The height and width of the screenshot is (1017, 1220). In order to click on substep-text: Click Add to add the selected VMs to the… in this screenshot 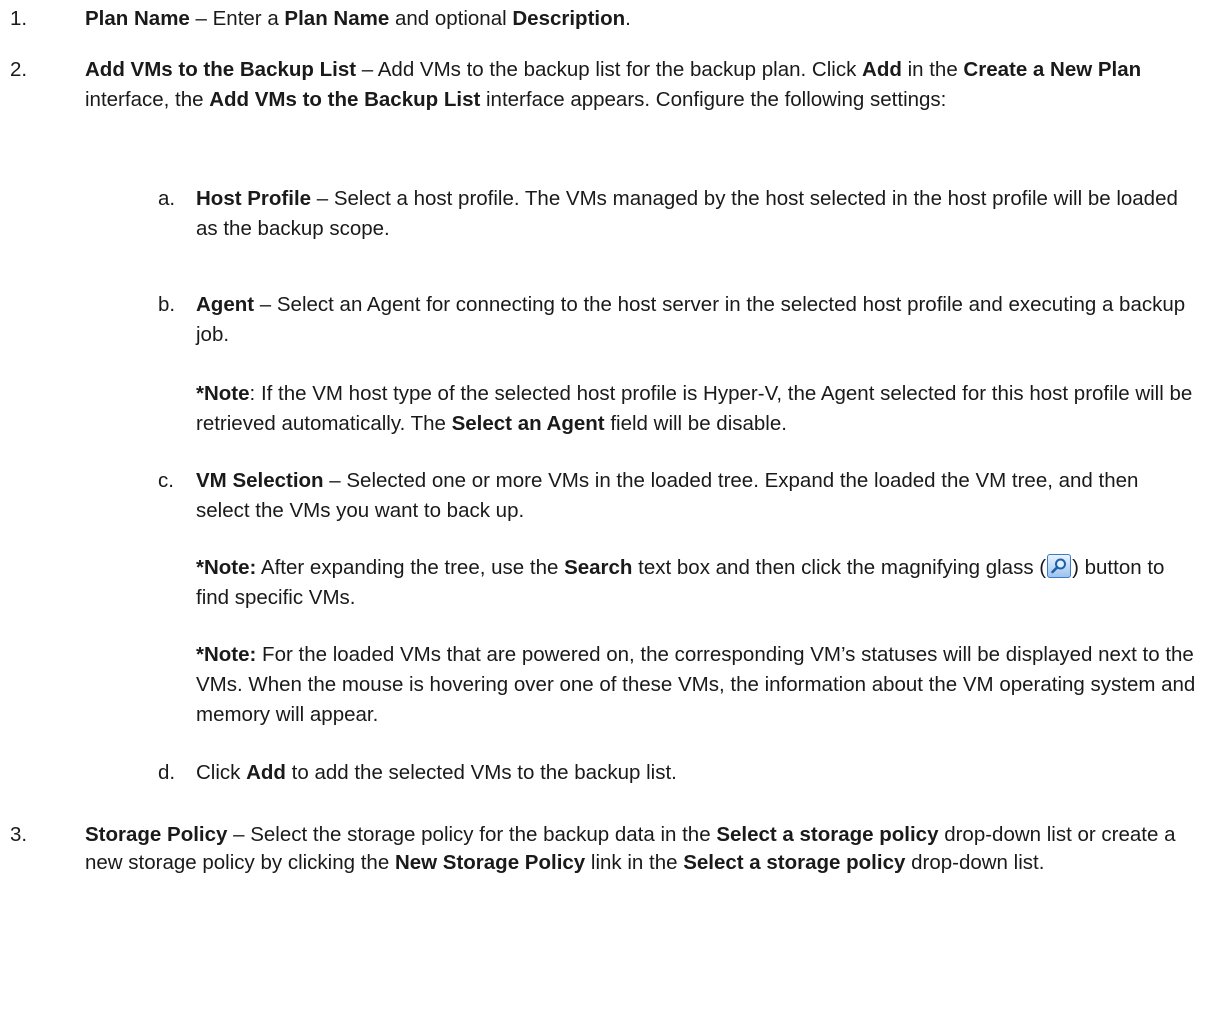, I will do `click(436, 772)`.